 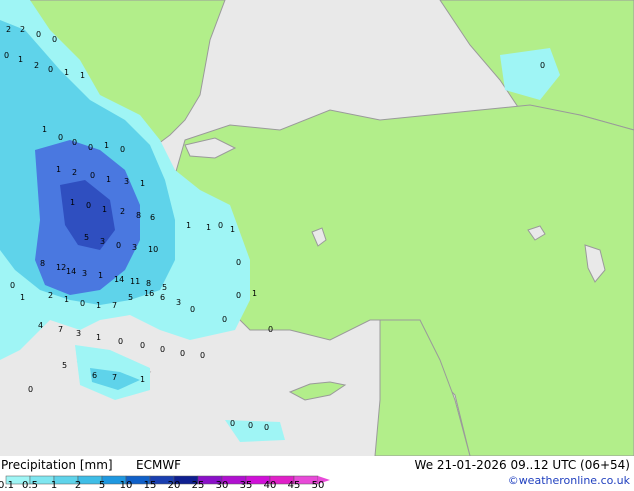 I want to click on precip-value-label: 4, so click(x=40, y=325).